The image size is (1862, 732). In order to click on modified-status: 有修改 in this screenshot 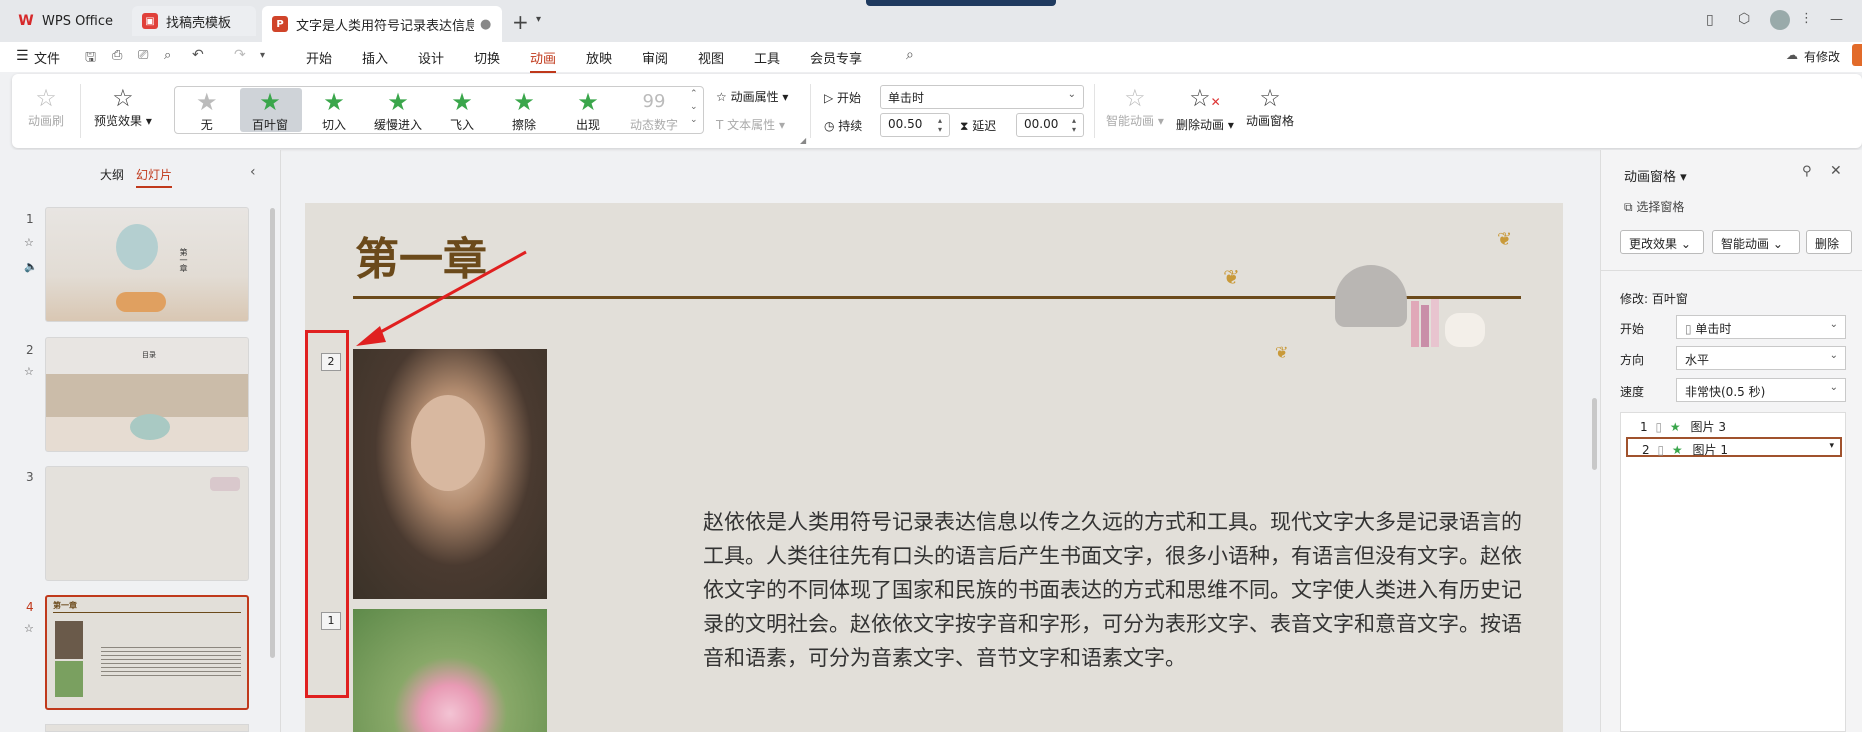, I will do `click(1822, 56)`.